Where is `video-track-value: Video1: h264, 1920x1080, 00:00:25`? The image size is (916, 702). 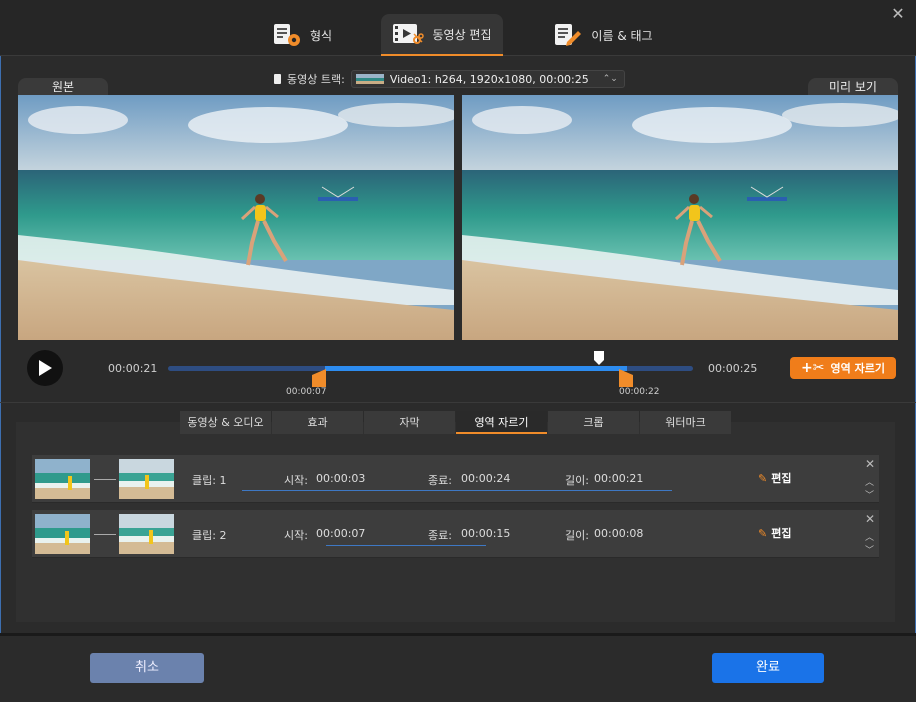 video-track-value: Video1: h264, 1920x1080, 00:00:25 is located at coordinates (489, 79).